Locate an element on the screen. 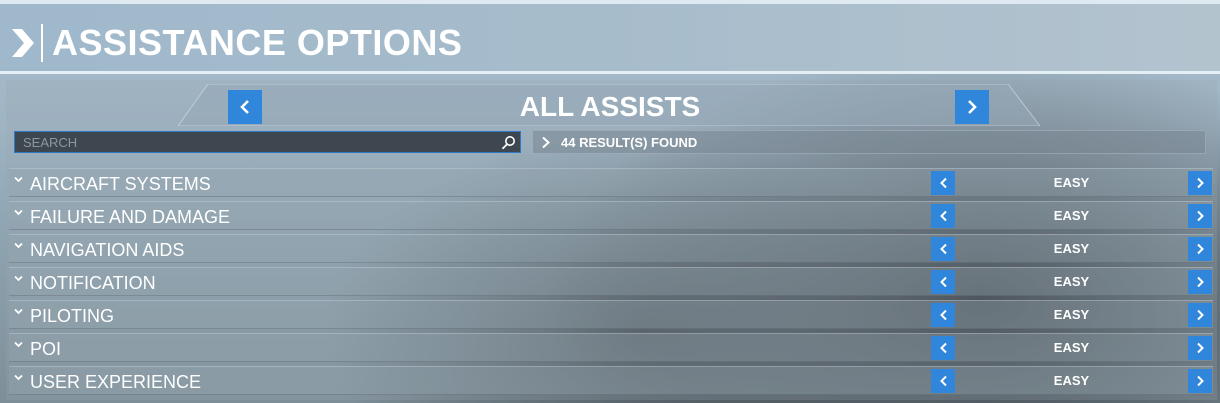 Image resolution: width=1220 pixels, height=403 pixels. option-row-poi: POI EASY is located at coordinates (611, 347).